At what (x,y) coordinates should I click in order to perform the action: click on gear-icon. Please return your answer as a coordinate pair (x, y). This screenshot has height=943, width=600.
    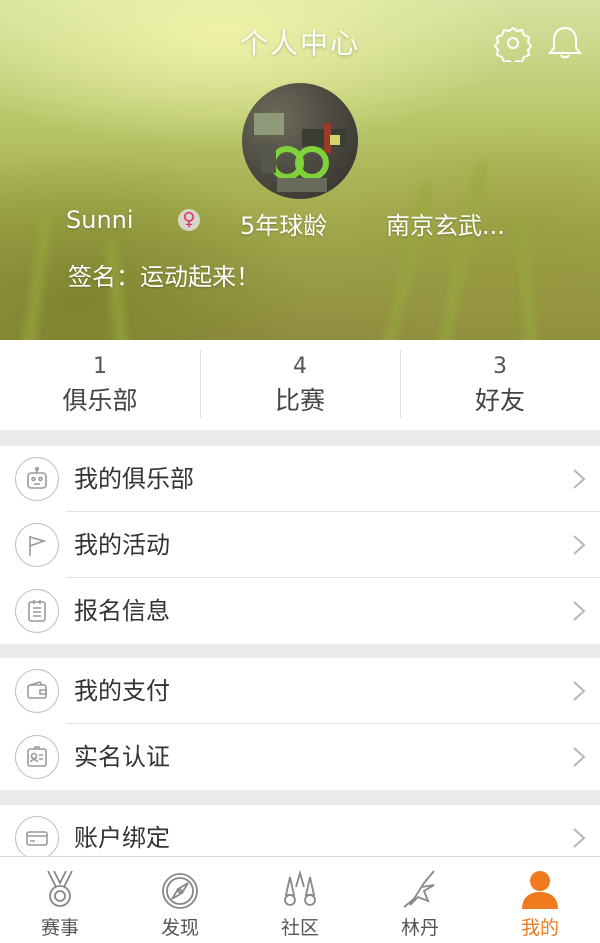
    Looking at the image, I should click on (513, 45).